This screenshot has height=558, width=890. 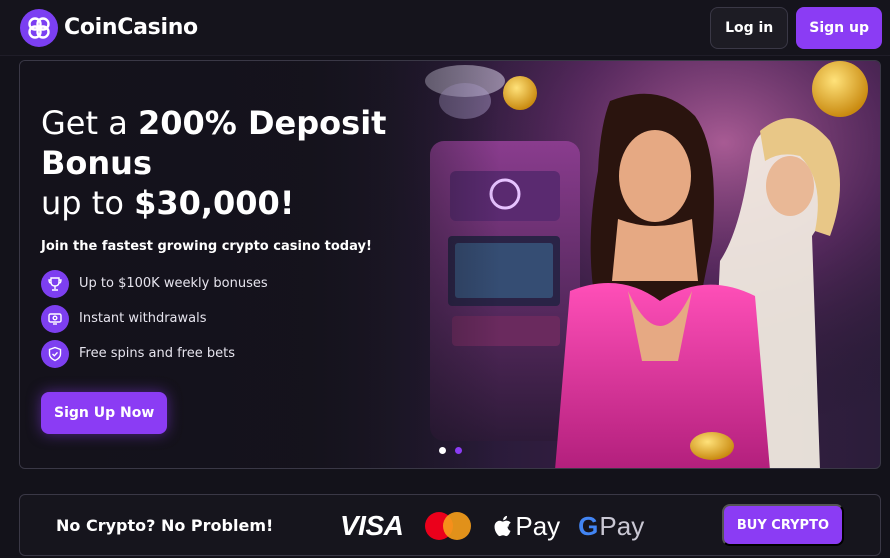 What do you see at coordinates (458, 450) in the screenshot?
I see `carousel-dot-active` at bounding box center [458, 450].